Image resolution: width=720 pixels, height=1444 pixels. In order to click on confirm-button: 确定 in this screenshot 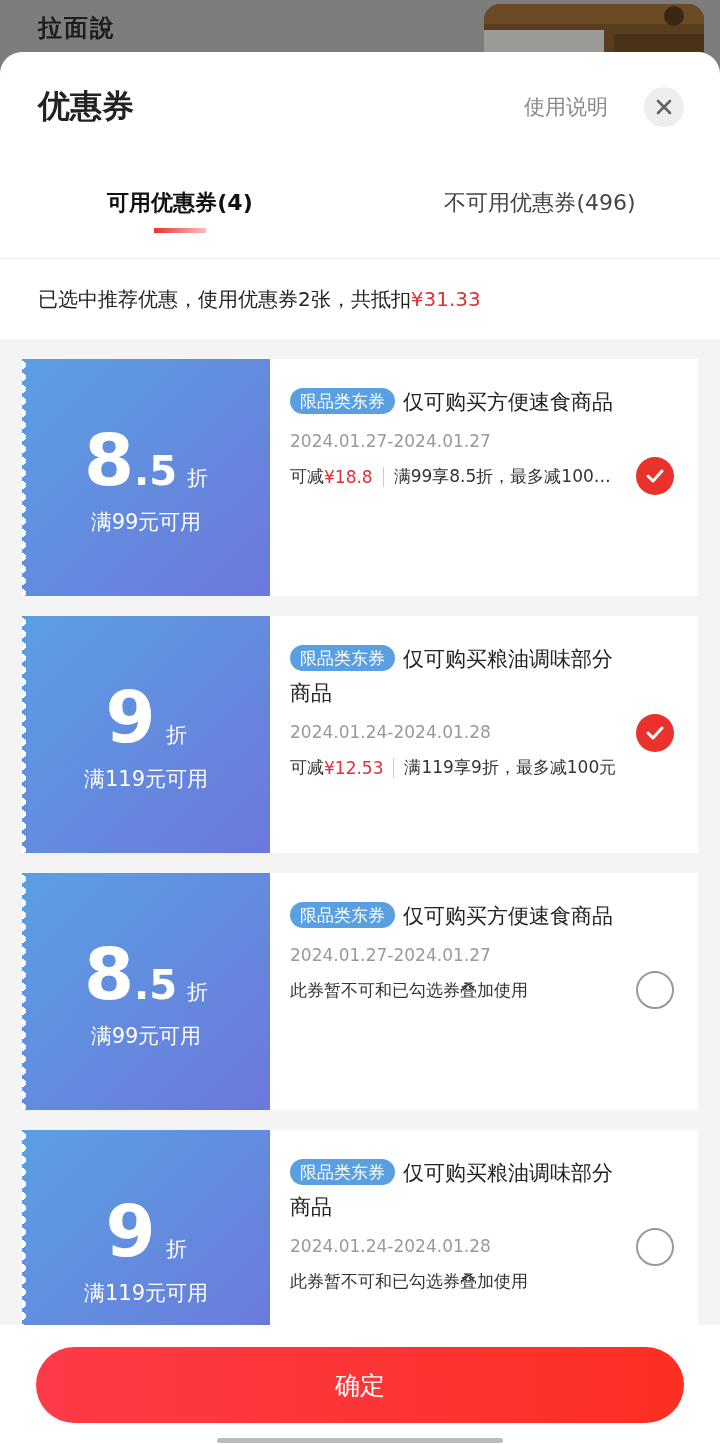, I will do `click(360, 1385)`.